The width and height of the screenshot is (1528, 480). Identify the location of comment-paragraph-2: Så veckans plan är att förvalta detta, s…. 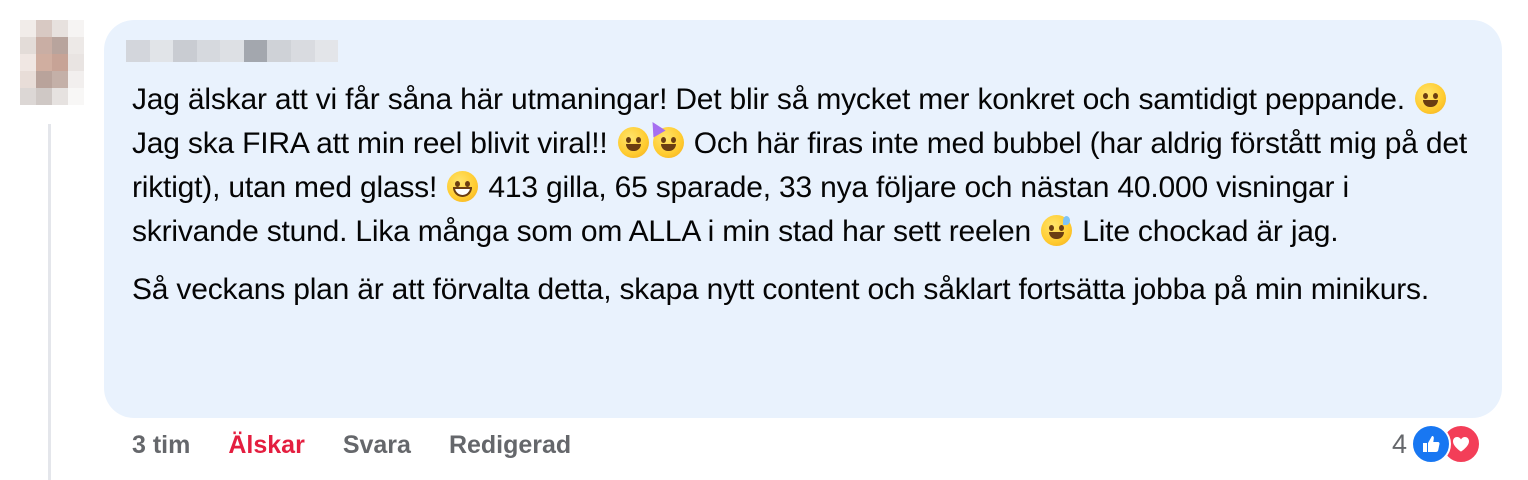
(780, 289).